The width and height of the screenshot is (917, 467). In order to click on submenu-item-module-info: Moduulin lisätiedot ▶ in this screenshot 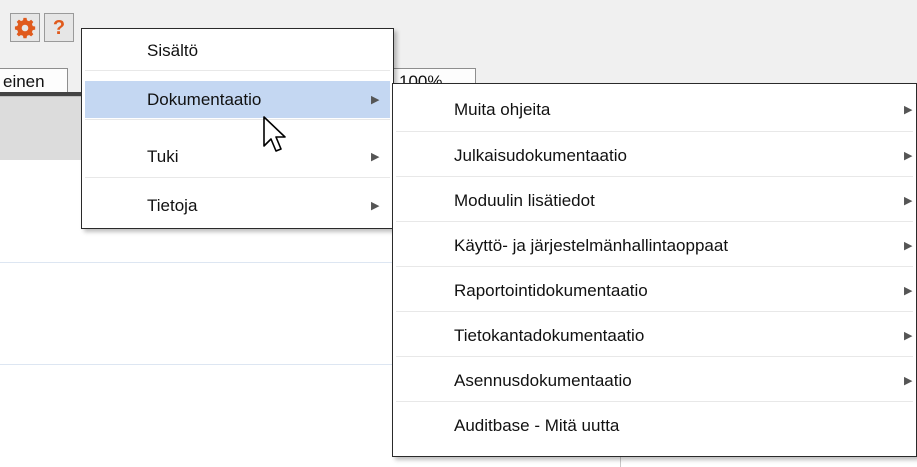, I will do `click(654, 200)`.